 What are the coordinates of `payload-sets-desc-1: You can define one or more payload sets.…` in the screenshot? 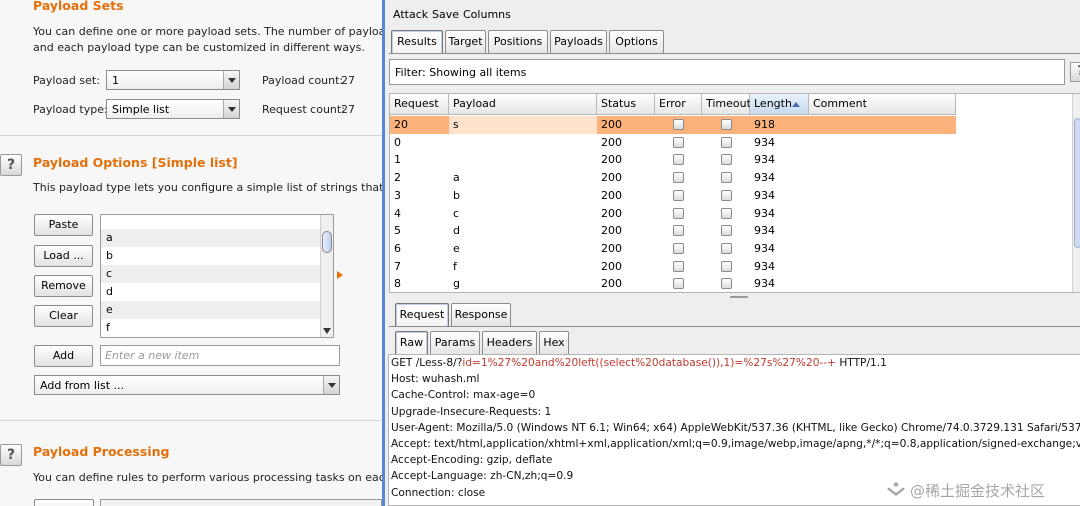 It's located at (207, 31).